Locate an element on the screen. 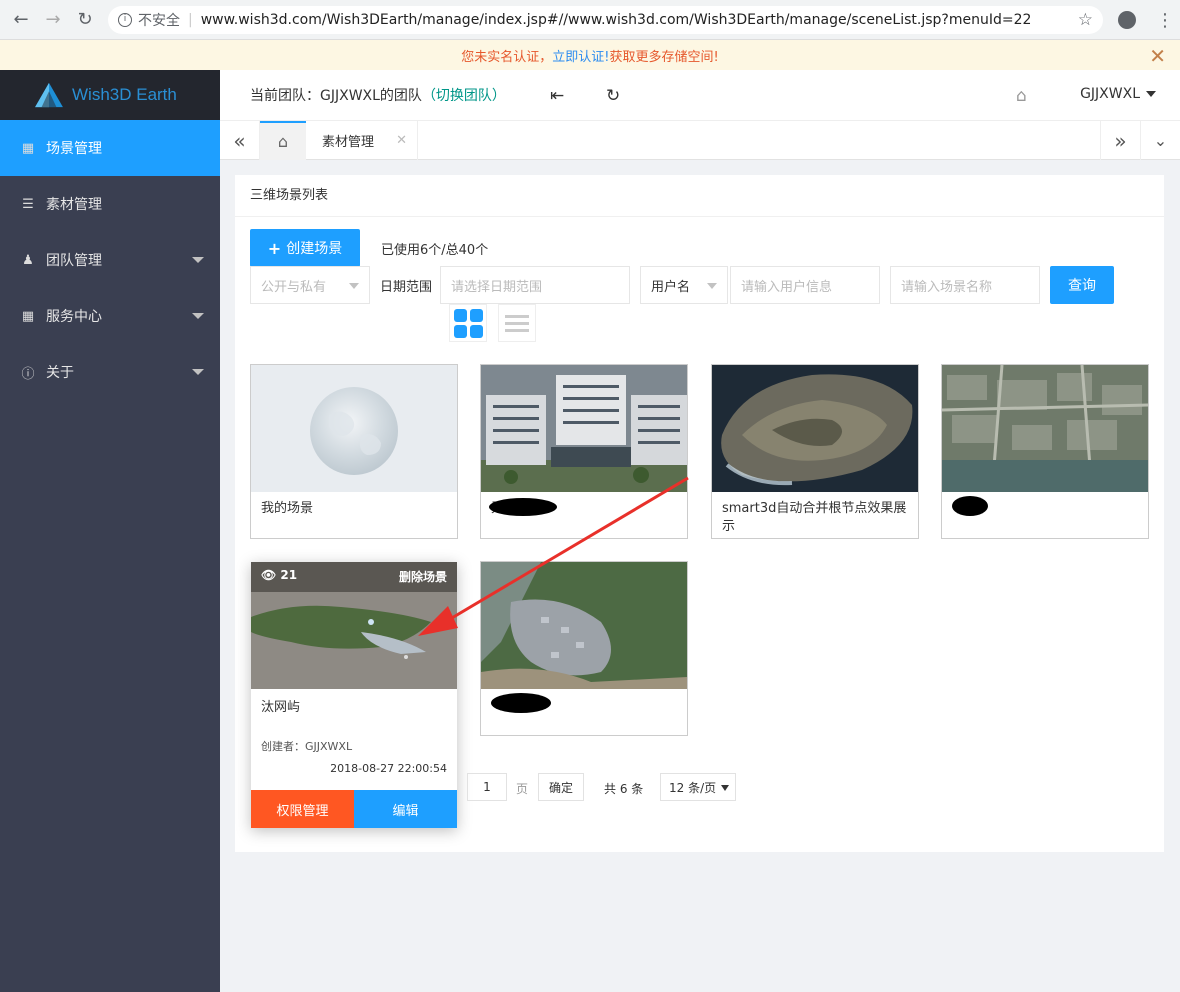 The width and height of the screenshot is (1180, 992). back-icon: ← is located at coordinates (21, 20).